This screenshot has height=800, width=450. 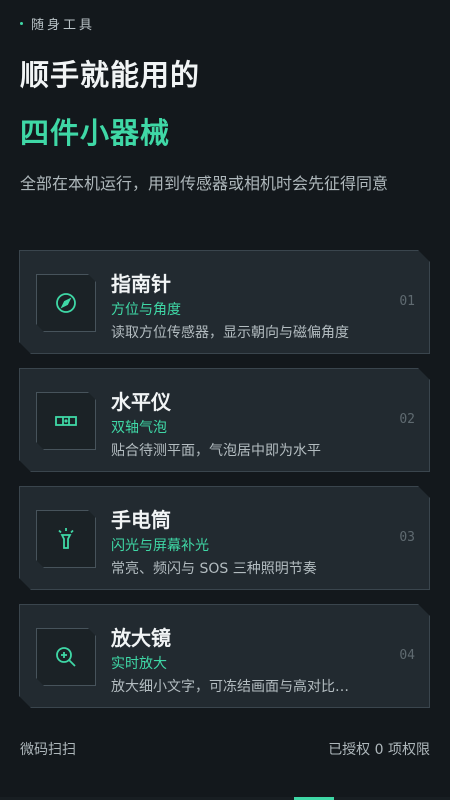 I want to click on tool-description: 常亮、频闪与 SOS 三种照明节奏, so click(x=214, y=569).